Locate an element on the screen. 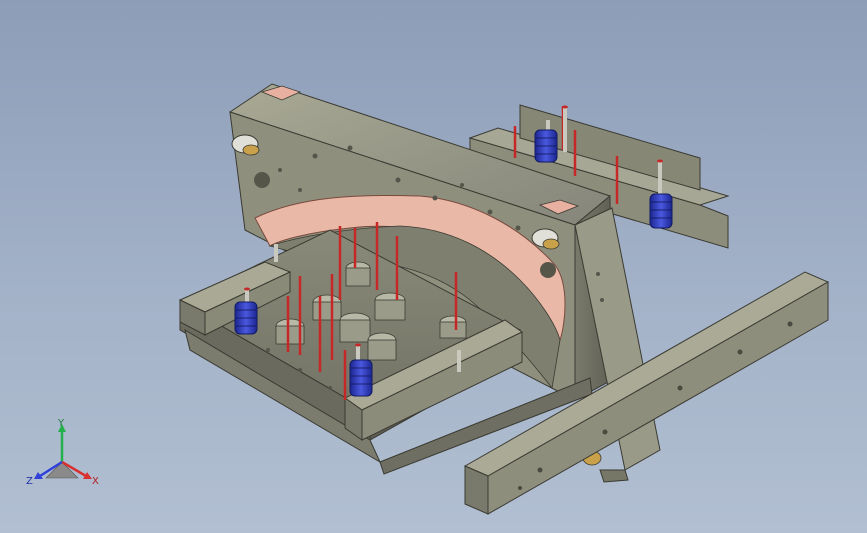 This screenshot has height=533, width=867. axis-triad: Y X Z is located at coordinates (62, 452).